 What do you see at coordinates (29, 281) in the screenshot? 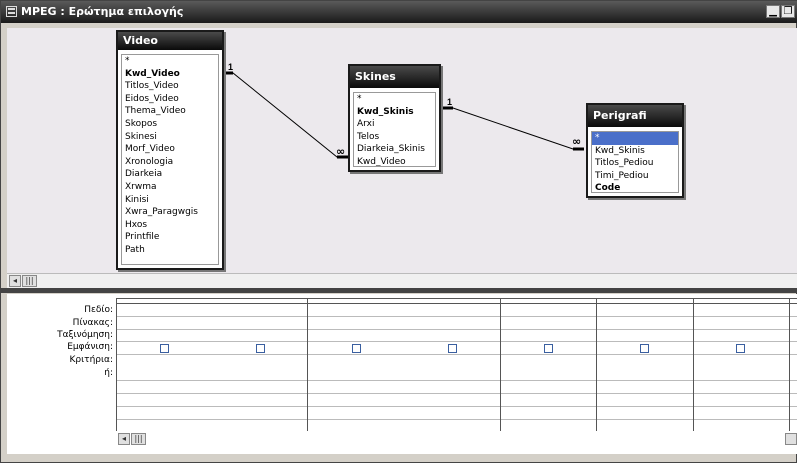
I see `scroll-thumb: |||` at bounding box center [29, 281].